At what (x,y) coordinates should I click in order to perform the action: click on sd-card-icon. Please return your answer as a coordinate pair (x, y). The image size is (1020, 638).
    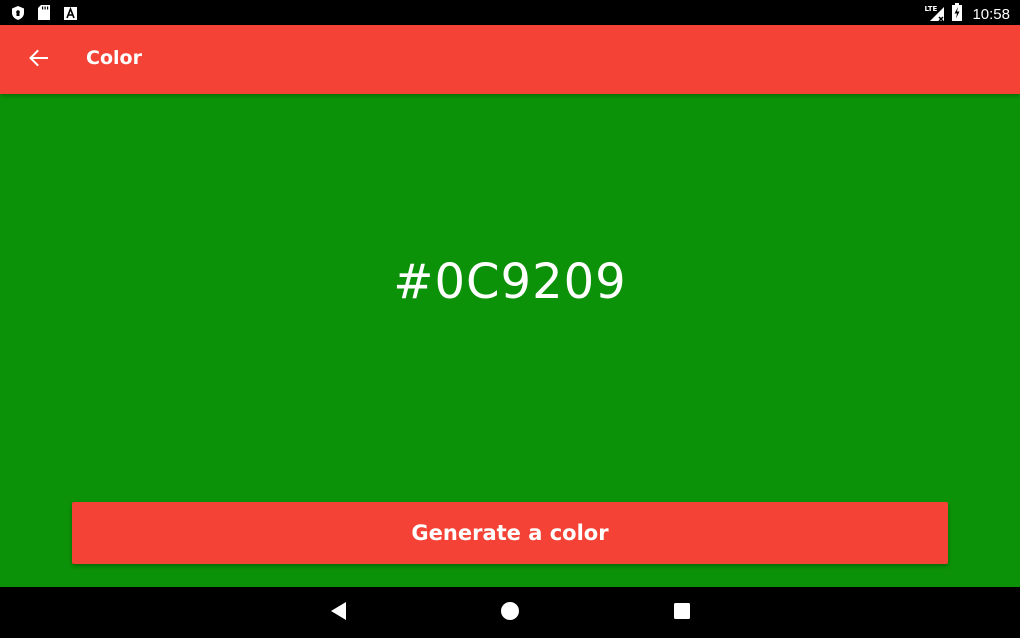
    Looking at the image, I should click on (44, 14).